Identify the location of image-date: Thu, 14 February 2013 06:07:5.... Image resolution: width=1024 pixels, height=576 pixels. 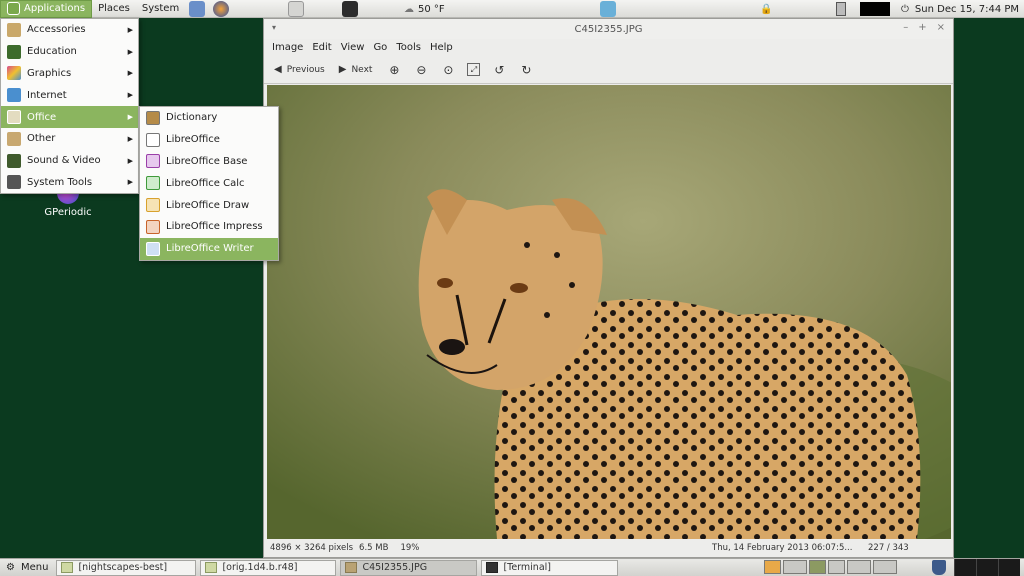
(782, 548).